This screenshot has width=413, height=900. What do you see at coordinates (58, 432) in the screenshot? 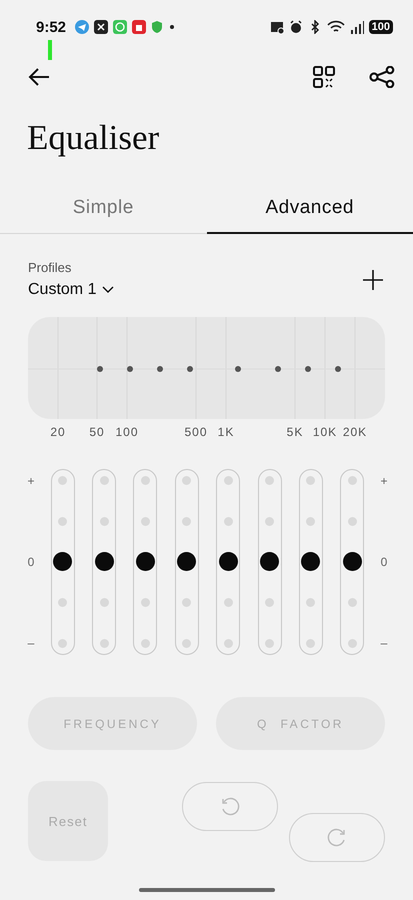
I see `frequency-label: 20` at bounding box center [58, 432].